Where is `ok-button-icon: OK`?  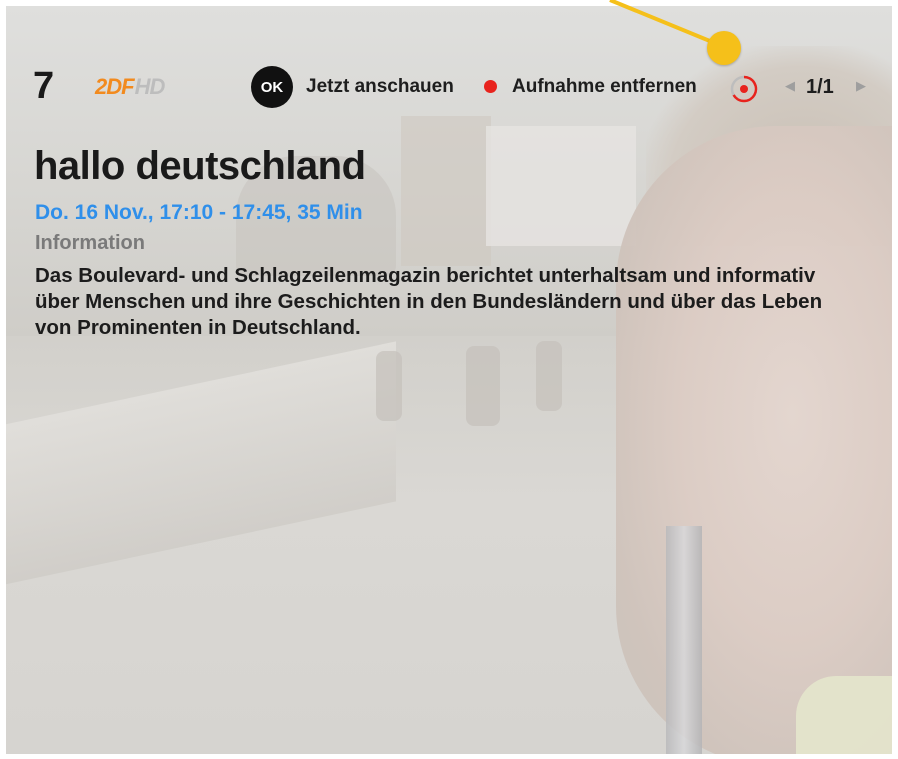 ok-button-icon: OK is located at coordinates (272, 87).